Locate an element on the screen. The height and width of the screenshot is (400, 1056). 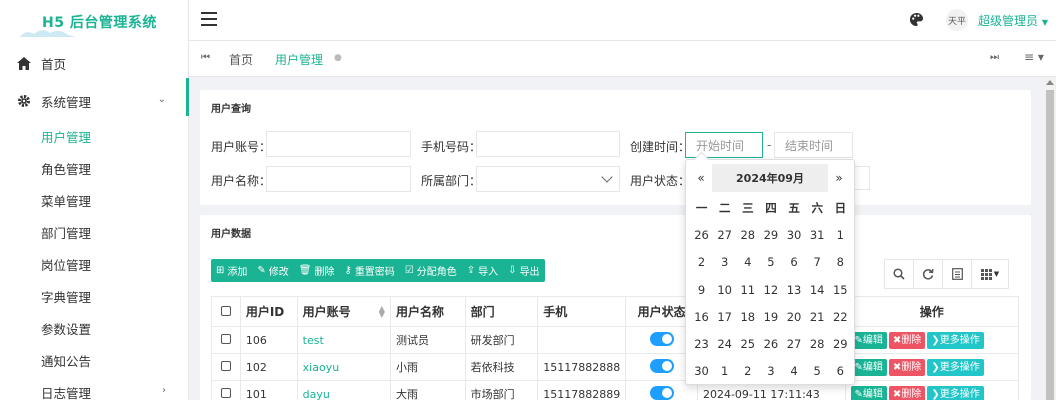
day-cell: 11 is located at coordinates (747, 290).